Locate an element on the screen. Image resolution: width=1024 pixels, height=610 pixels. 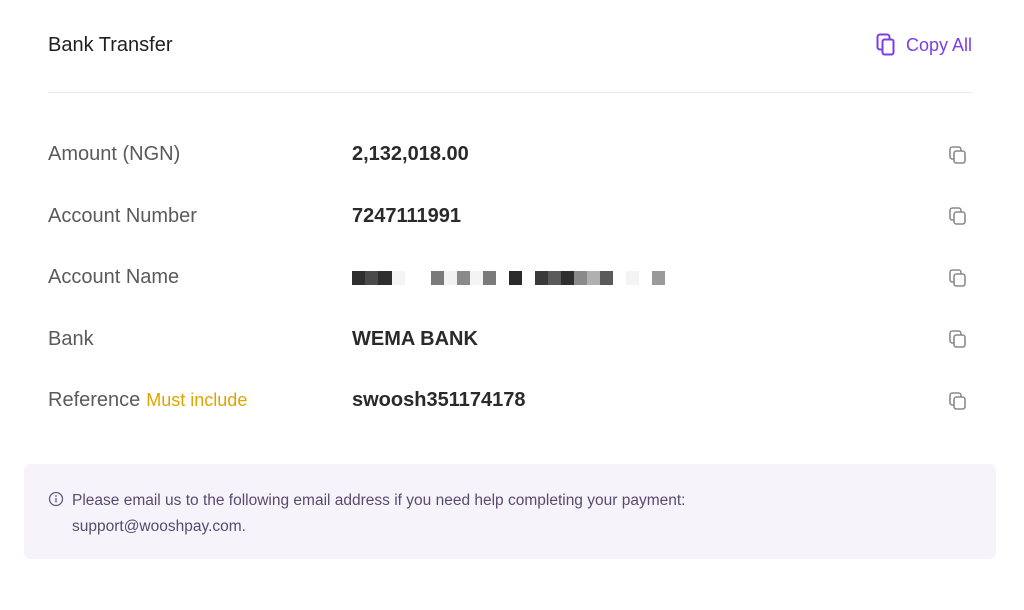
support-email: support@wooshpay.com. is located at coordinates (159, 526).